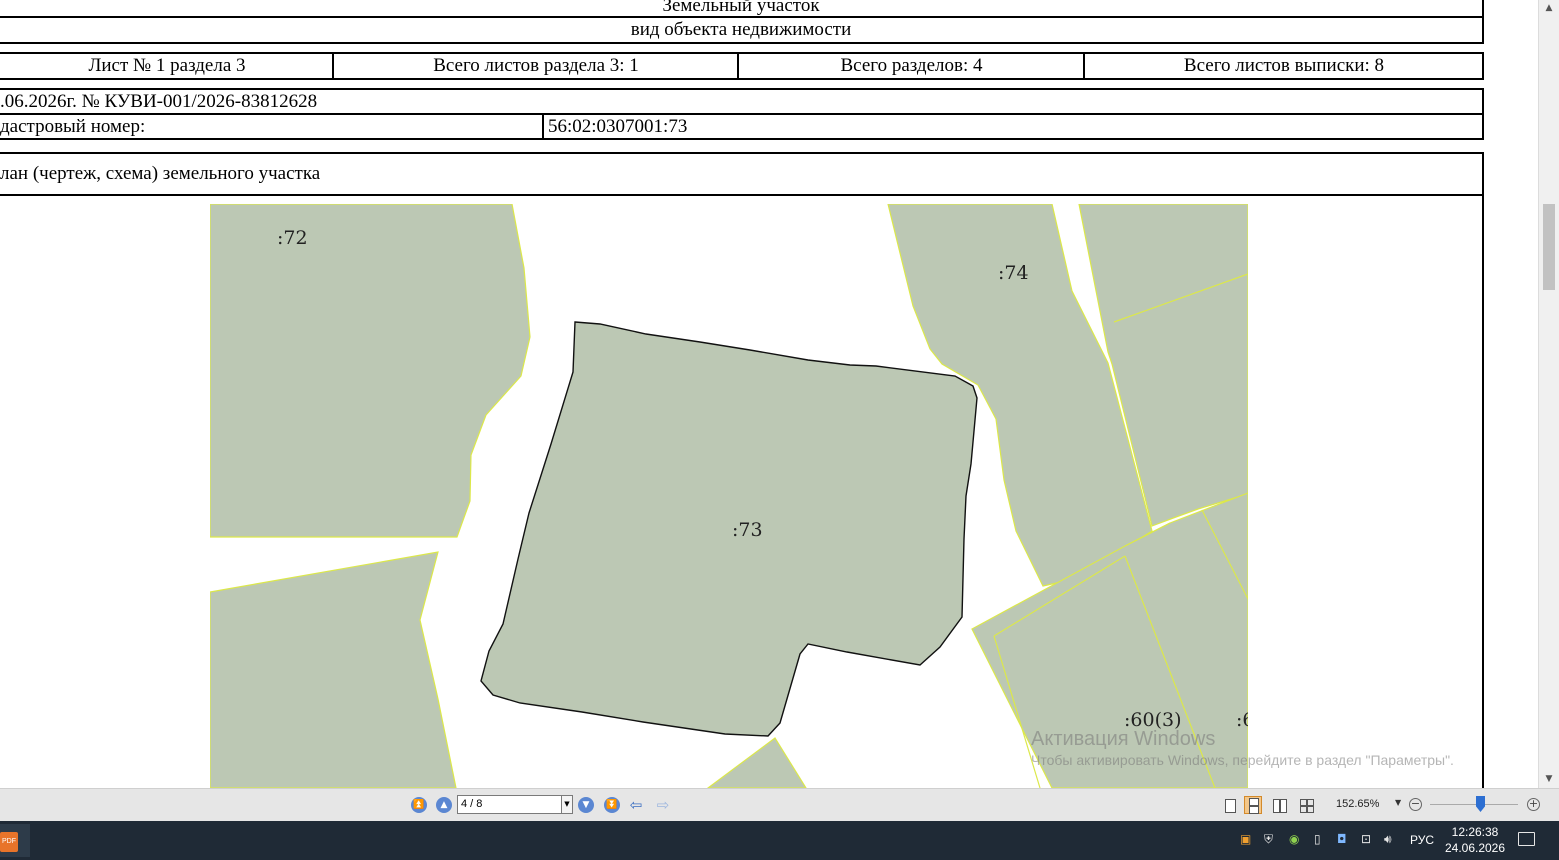  I want to click on cadastral-number-label: дастровый номер:, so click(73, 126).